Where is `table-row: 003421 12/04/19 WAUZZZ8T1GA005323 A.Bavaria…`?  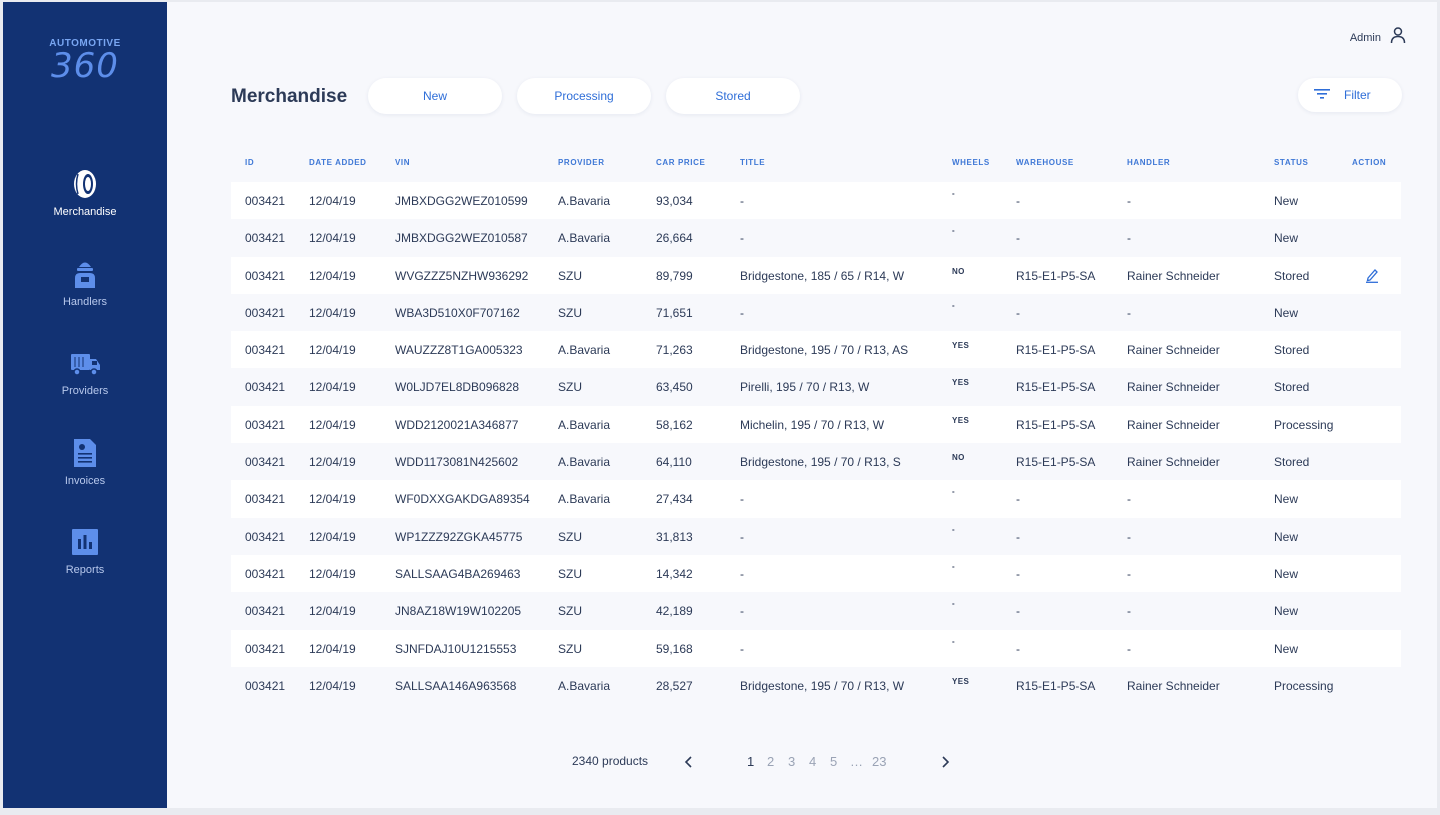
table-row: 003421 12/04/19 WAUZZZ8T1GA005323 A.Bavaria… is located at coordinates (816, 350).